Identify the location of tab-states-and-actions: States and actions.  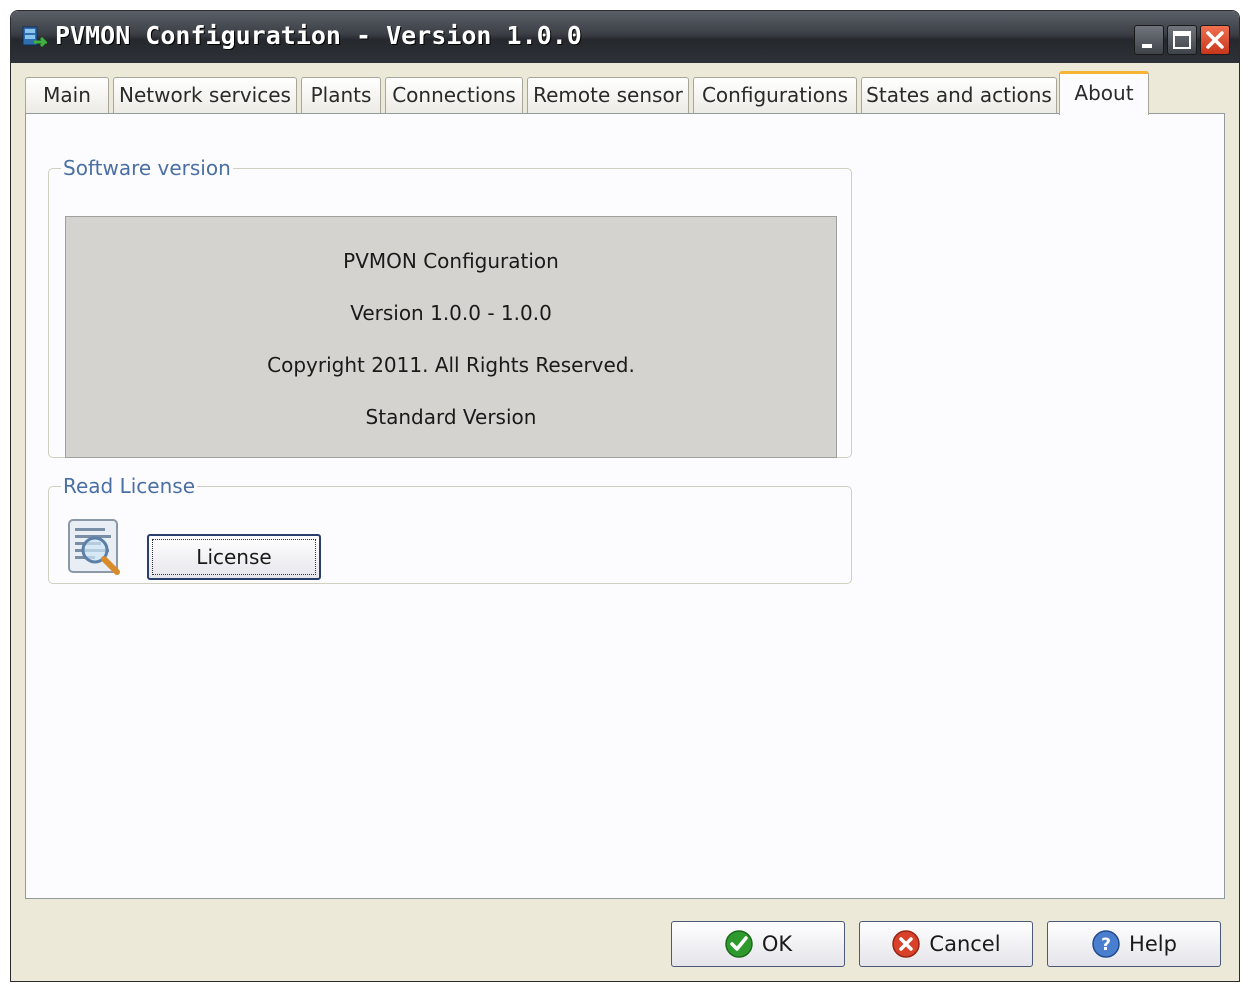
(959, 95).